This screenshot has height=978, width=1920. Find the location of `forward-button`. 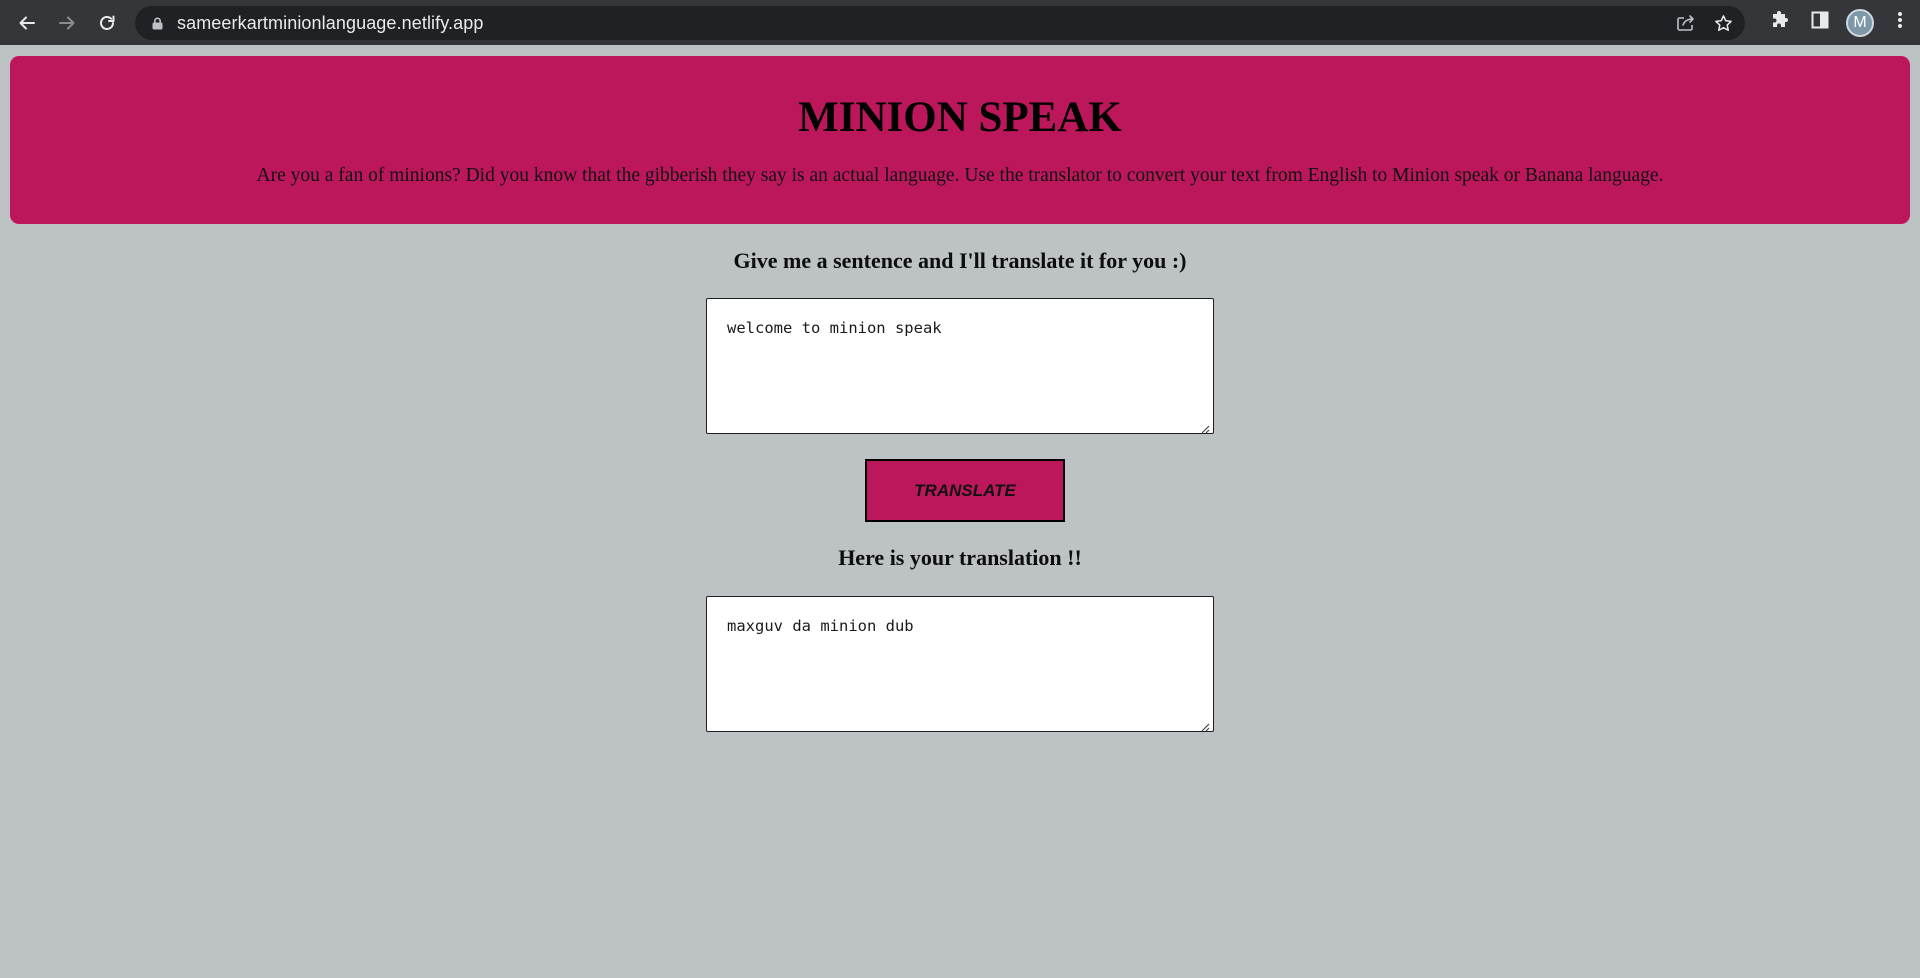

forward-button is located at coordinates (67, 23).